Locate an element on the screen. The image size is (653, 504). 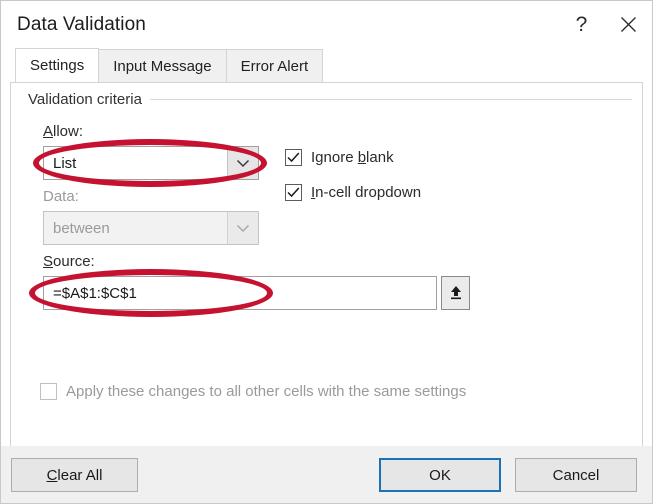
data-dropdown-button is located at coordinates (242, 228).